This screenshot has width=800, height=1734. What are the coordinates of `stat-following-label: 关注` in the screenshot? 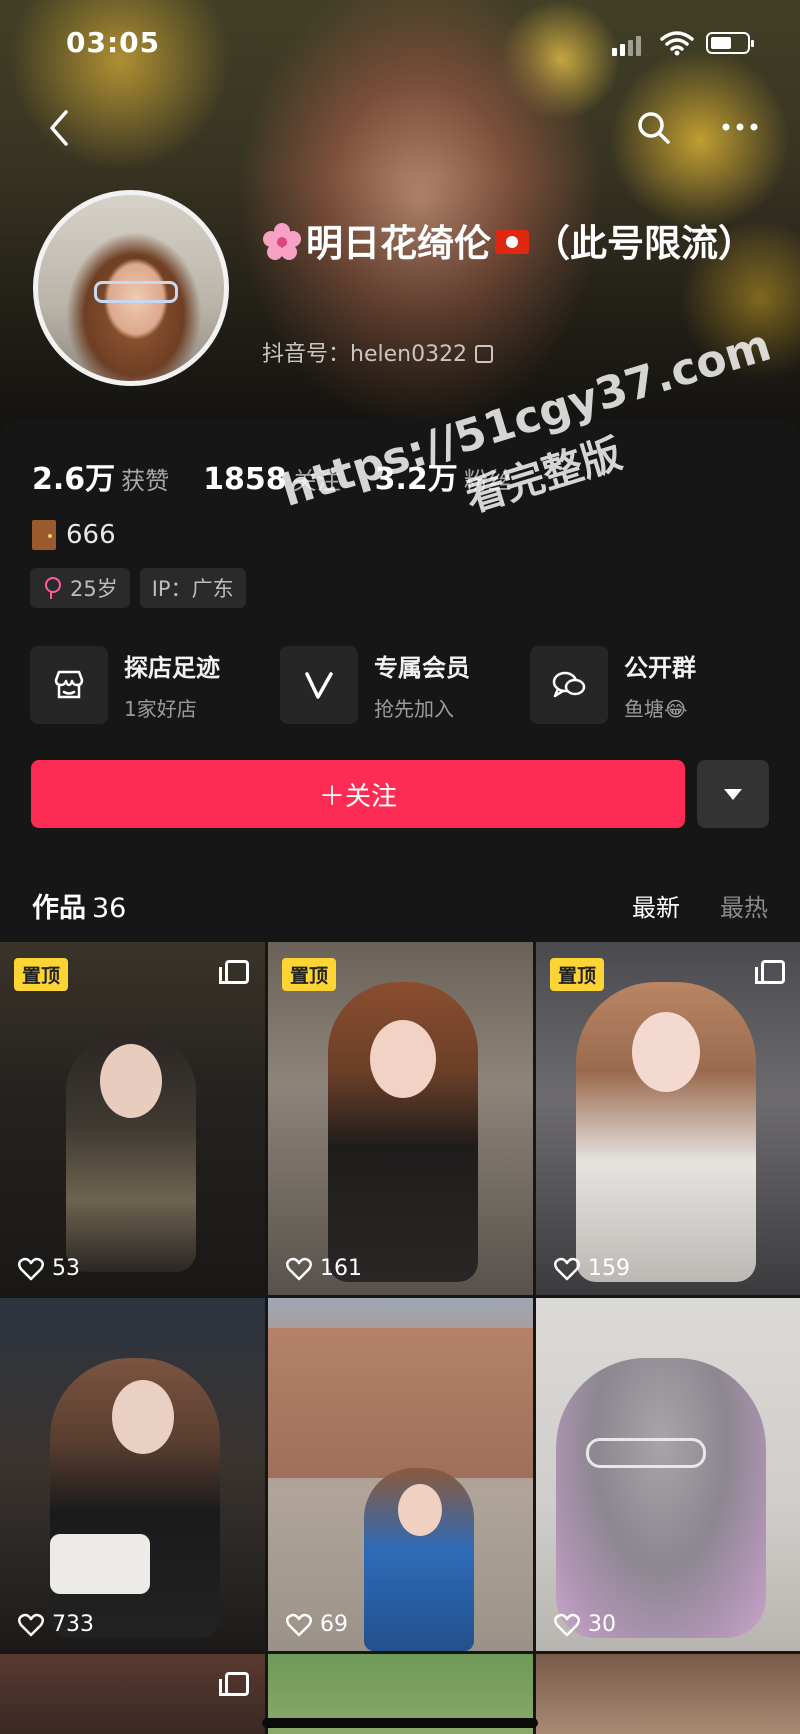 It's located at (316, 481).